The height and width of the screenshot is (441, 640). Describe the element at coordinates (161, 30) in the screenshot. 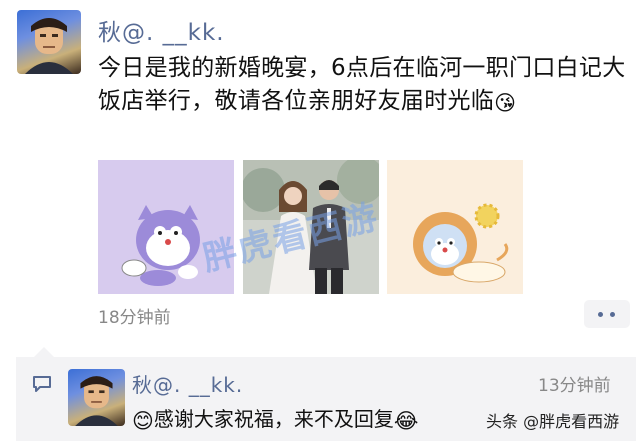

I see `post-author-name: 秋@. __kk.` at that location.